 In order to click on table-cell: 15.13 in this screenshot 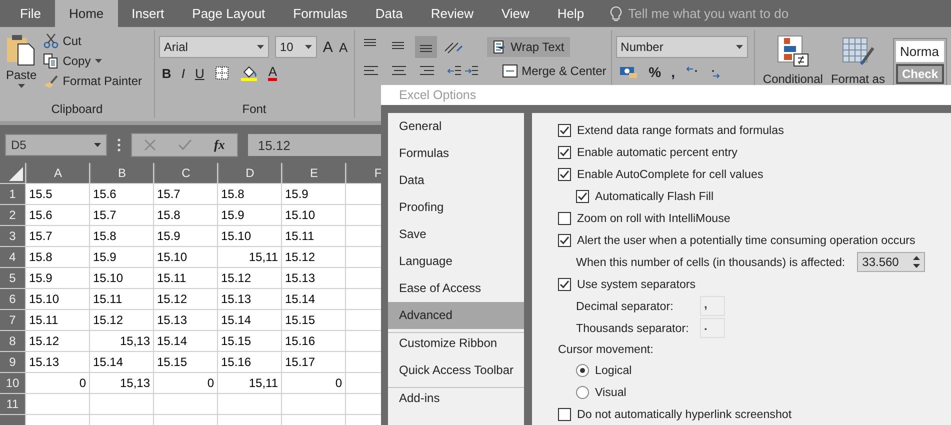, I will do `click(185, 320)`.